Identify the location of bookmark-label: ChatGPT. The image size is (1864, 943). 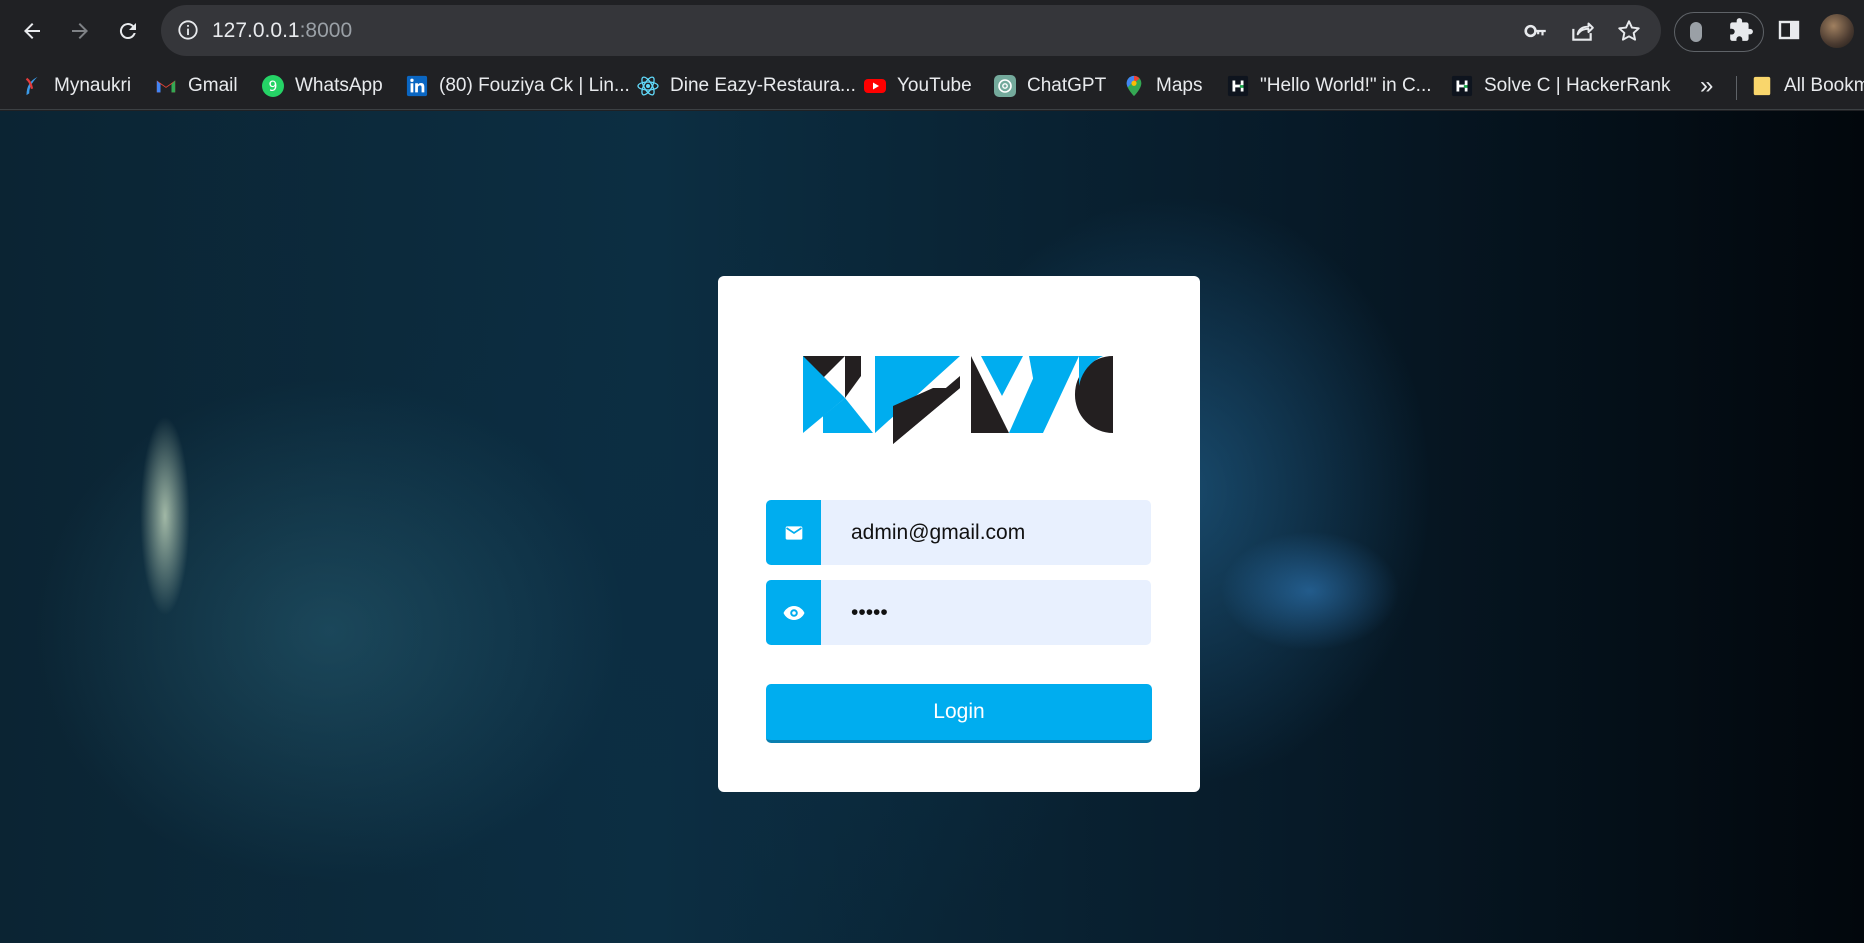
(1067, 85).